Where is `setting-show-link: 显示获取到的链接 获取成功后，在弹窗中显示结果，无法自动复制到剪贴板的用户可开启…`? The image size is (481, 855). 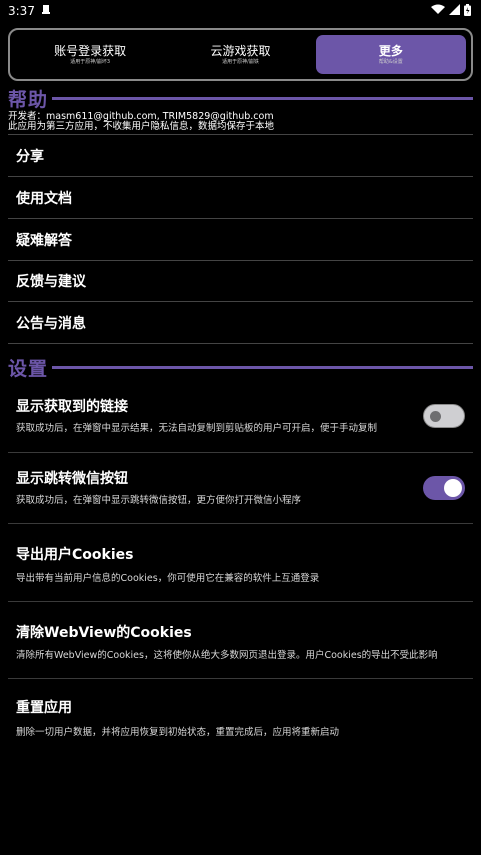 setting-show-link: 显示获取到的链接 获取成功后，在弹窗中显示结果，无法自动复制到剪贴板的用户可开启… is located at coordinates (240, 418).